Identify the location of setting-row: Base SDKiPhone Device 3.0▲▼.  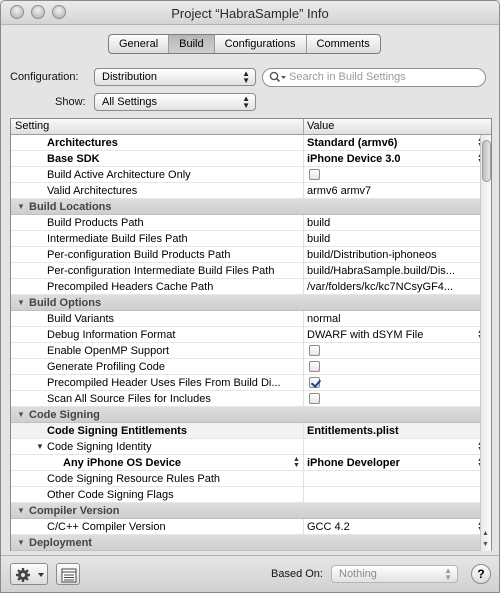
(246, 159).